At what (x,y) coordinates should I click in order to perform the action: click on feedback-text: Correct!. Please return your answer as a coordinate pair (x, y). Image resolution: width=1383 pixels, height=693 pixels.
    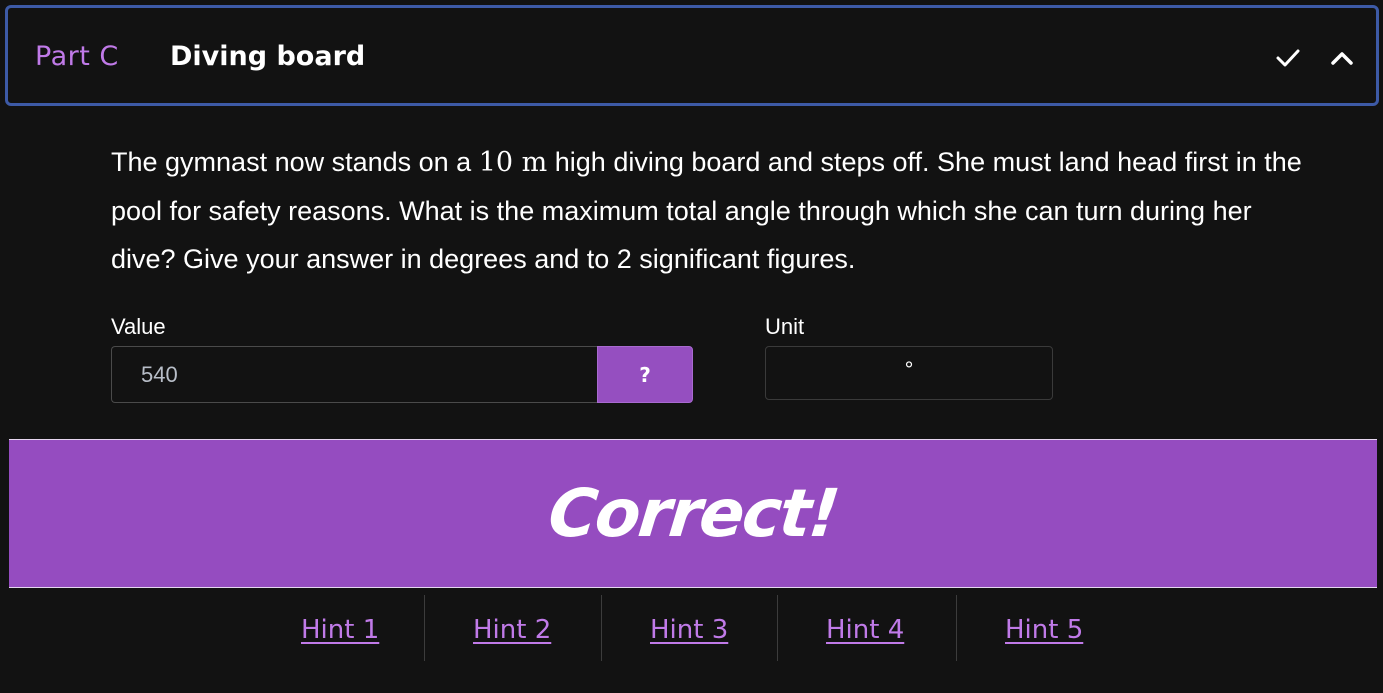
    Looking at the image, I should click on (693, 513).